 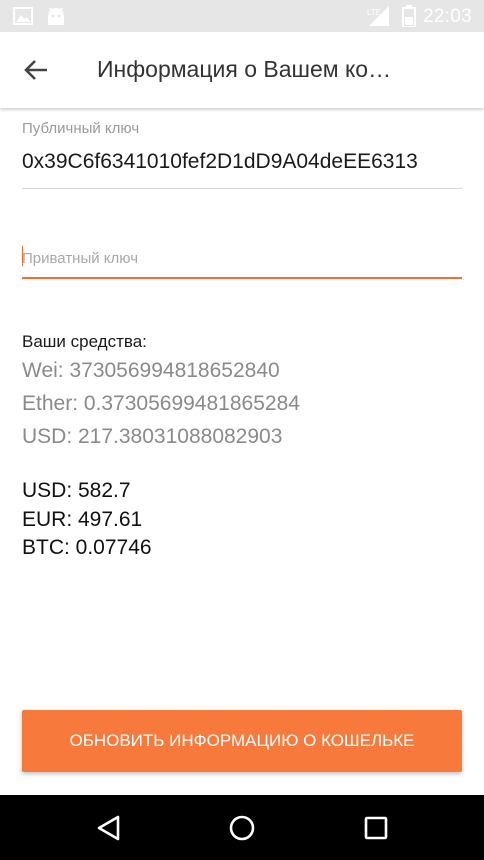 I want to click on nav-recents-button, so click(x=376, y=828).